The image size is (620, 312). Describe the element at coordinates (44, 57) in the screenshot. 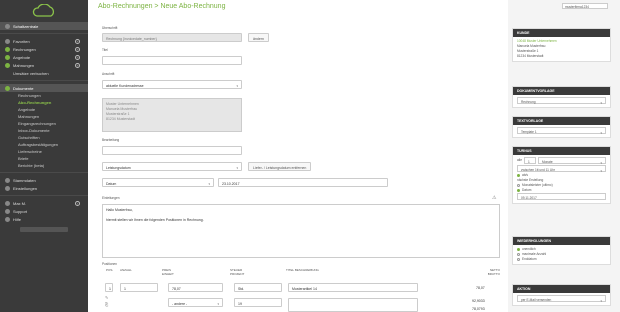

I see `sidebar-item-angebote: Angebote +` at that location.